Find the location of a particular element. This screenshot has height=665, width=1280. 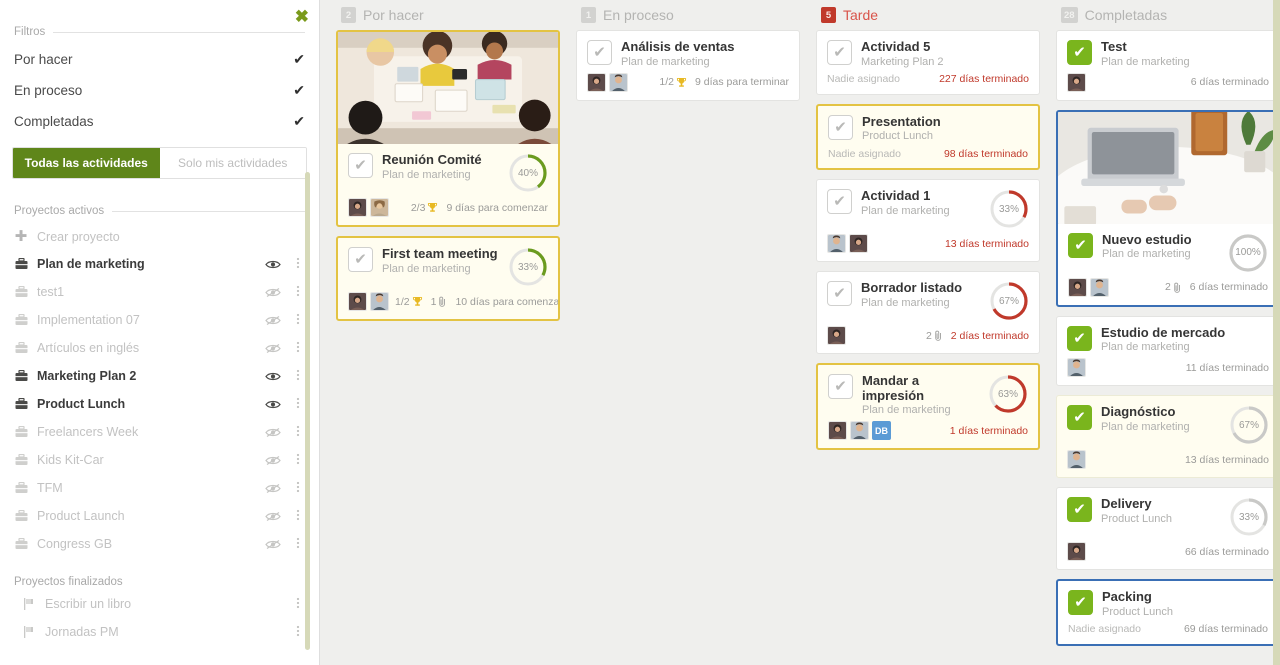

project-item-art-culos-en-ingl-s: Artículos en inglés is located at coordinates (159, 348).